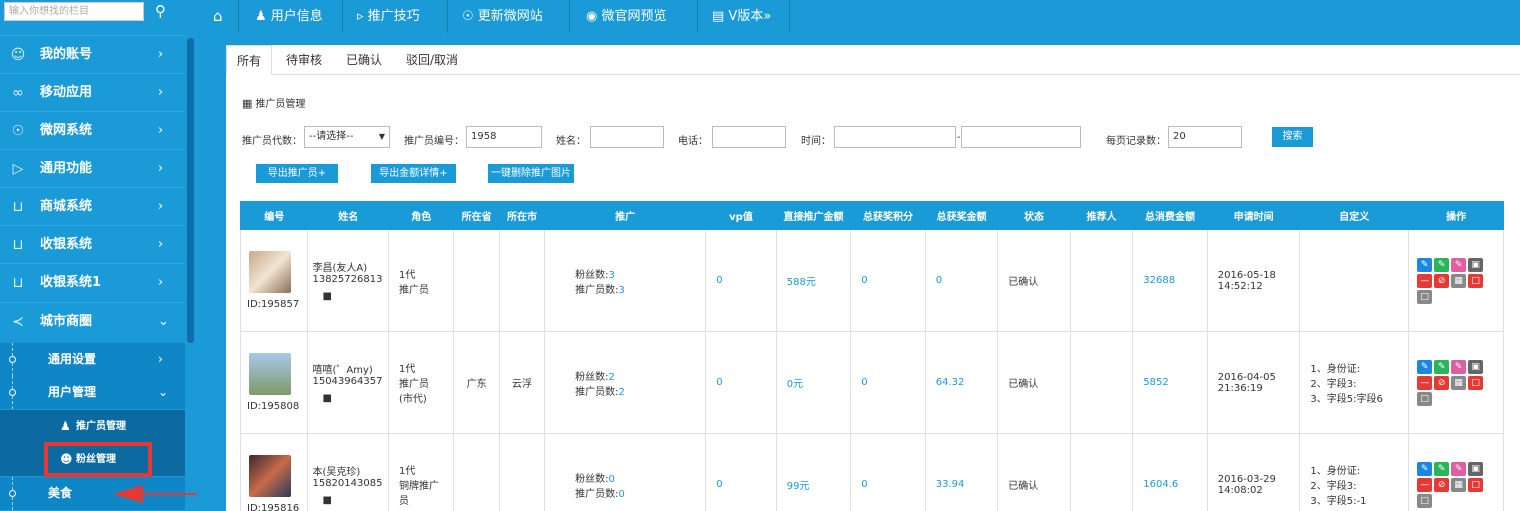 This screenshot has height=511, width=1520. What do you see at coordinates (741, 16) in the screenshot?
I see `nav-version: ▤ V版本»` at bounding box center [741, 16].